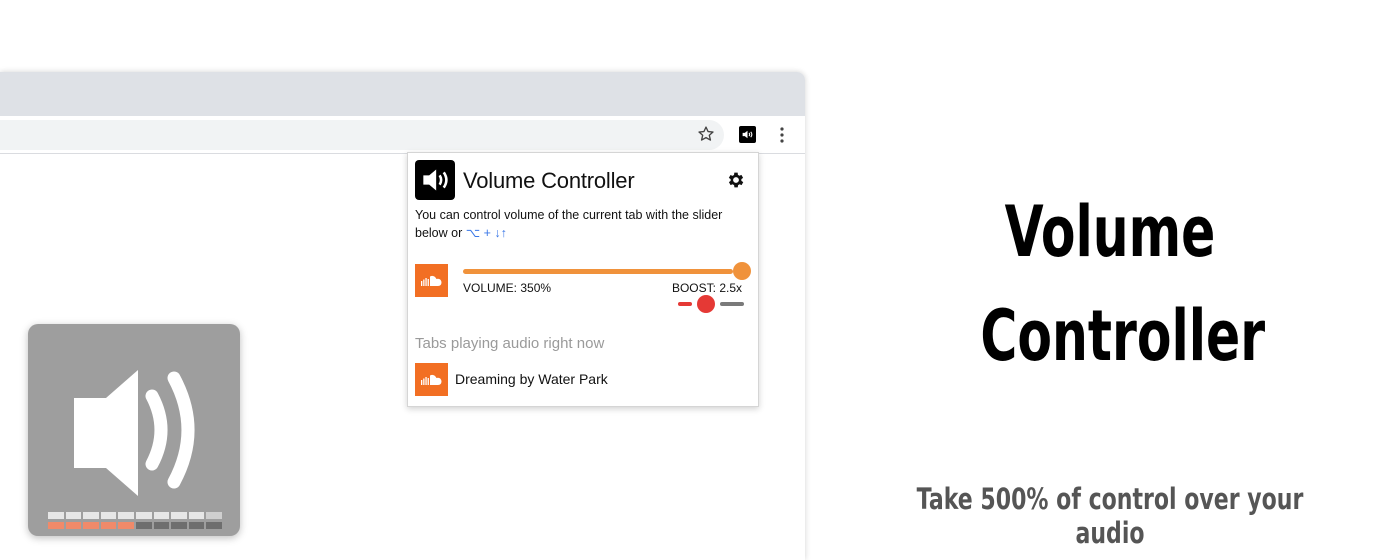 Image resolution: width=1400 pixels, height=560 pixels. What do you see at coordinates (706, 288) in the screenshot?
I see `boost-label: BOOST: 2.5x` at bounding box center [706, 288].